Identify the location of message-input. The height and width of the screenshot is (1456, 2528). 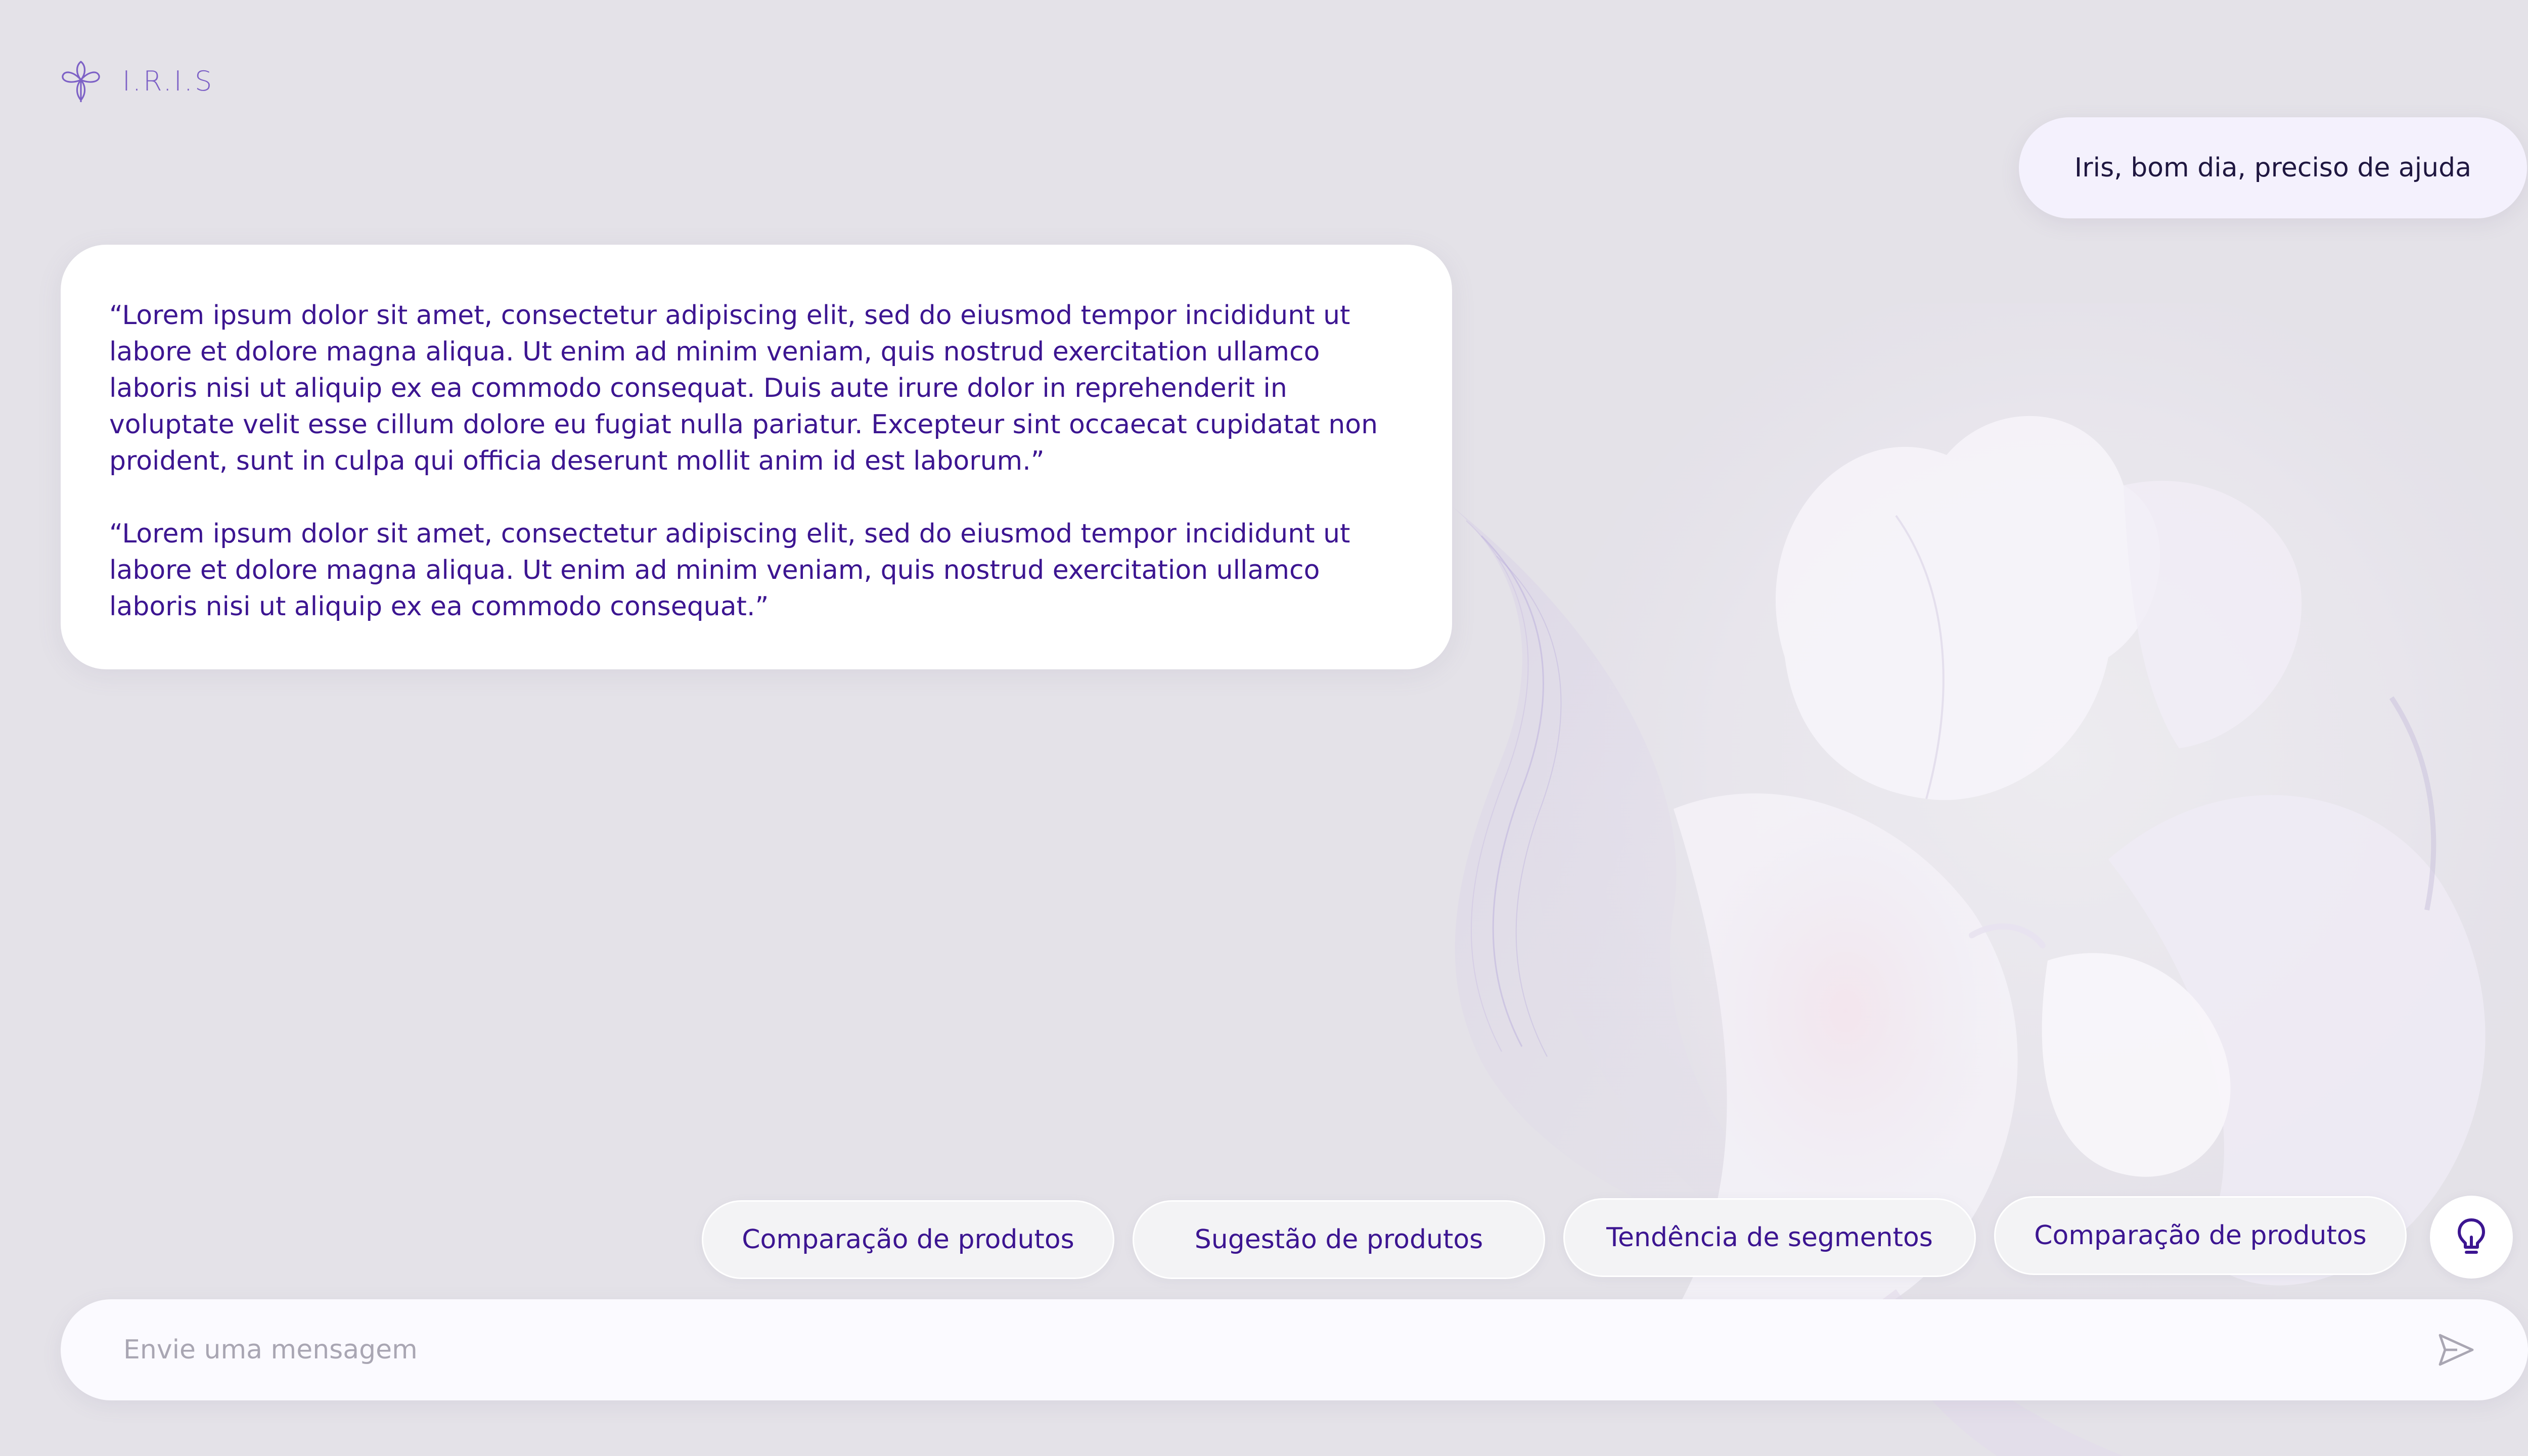
(1279, 1350).